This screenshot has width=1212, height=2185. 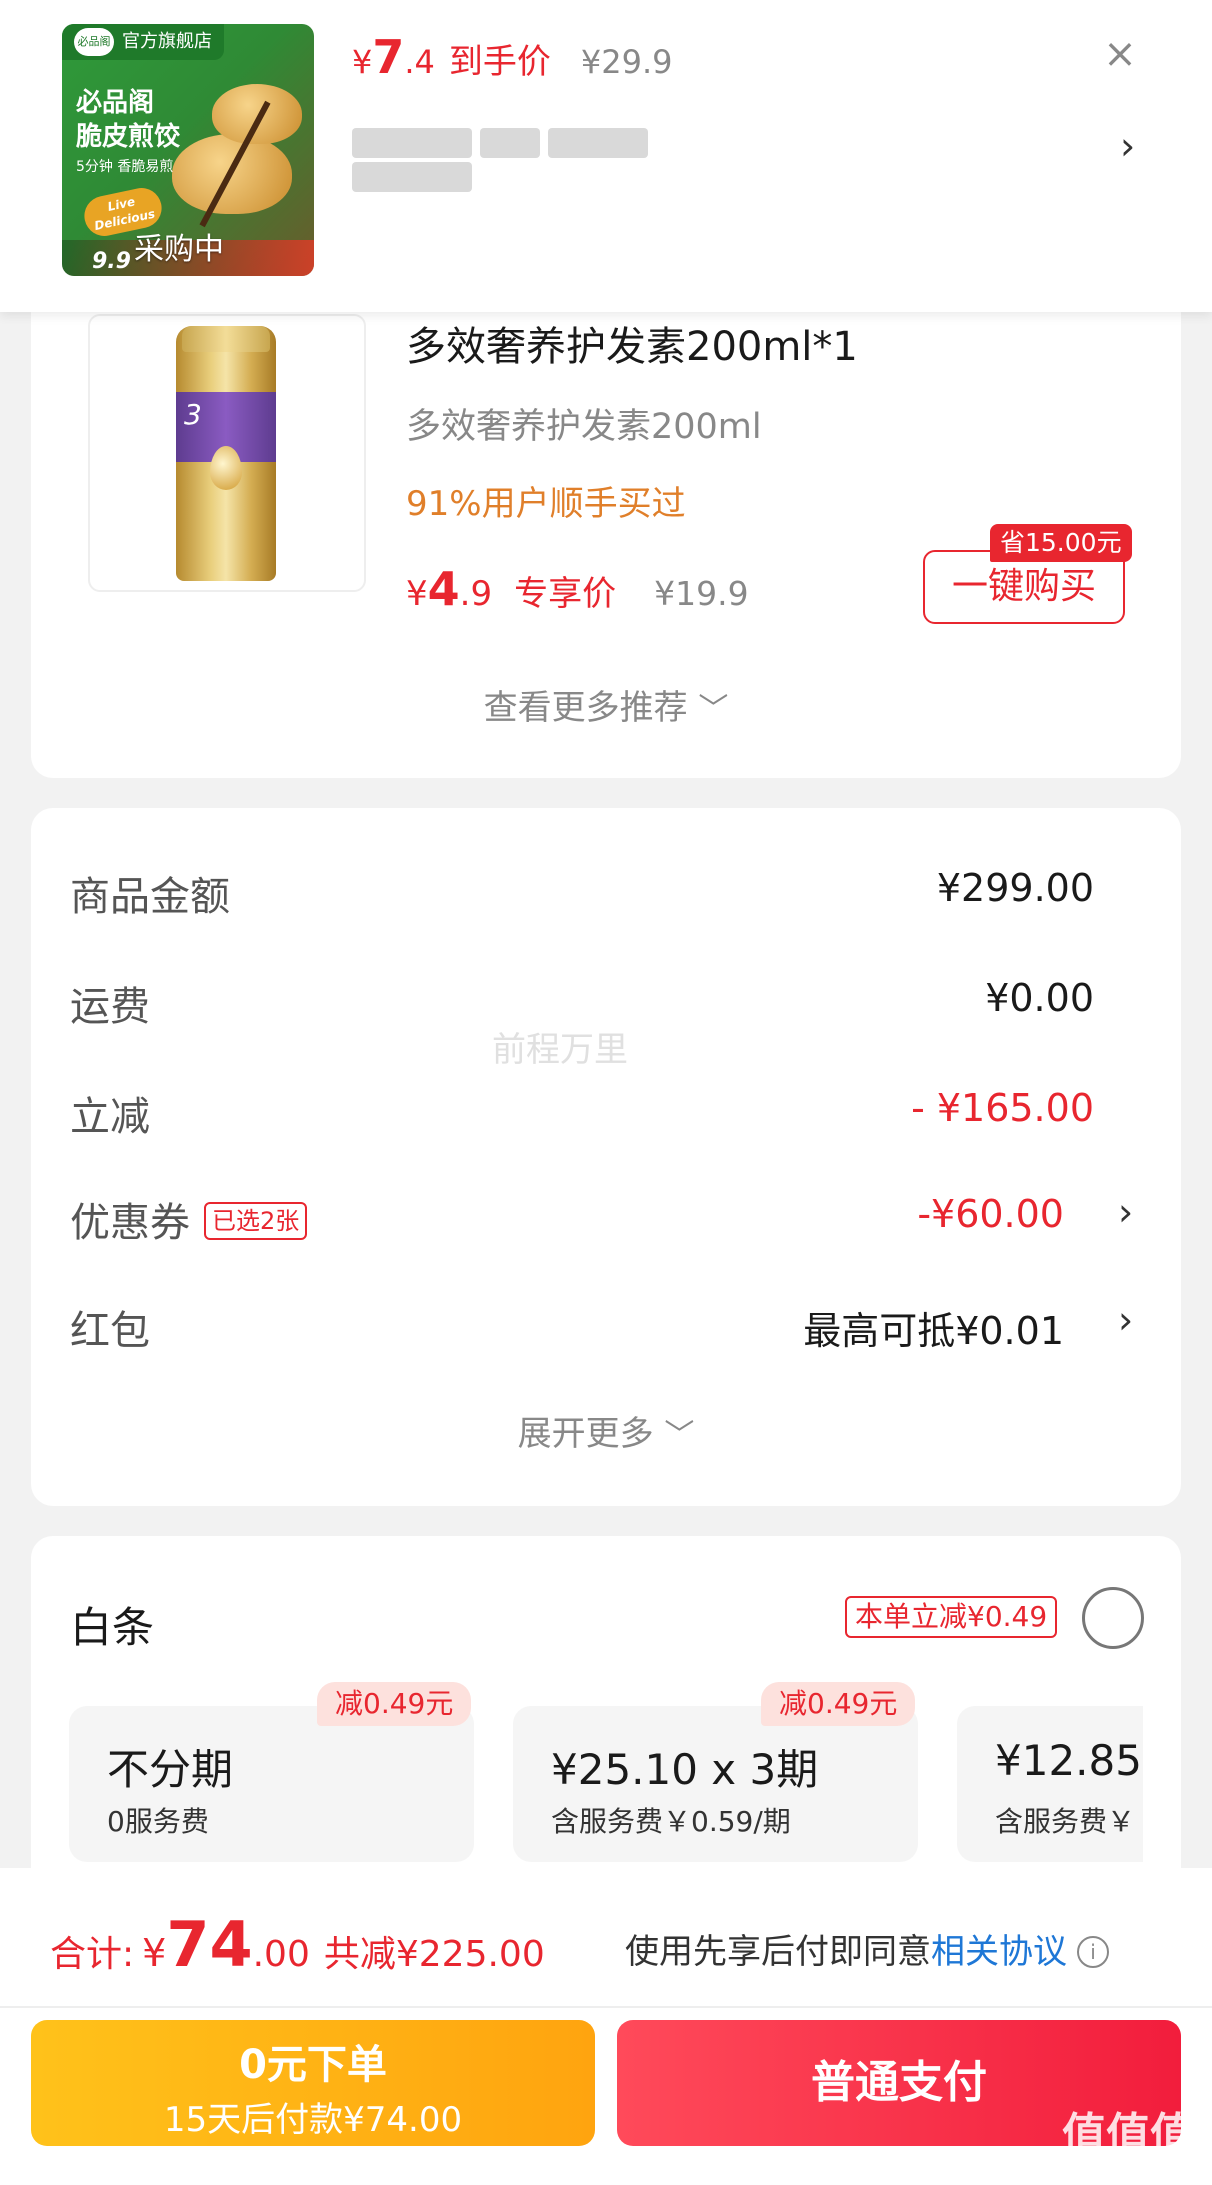 What do you see at coordinates (150, 897) in the screenshot?
I see `row-goods-amount-label: 商品金额` at bounding box center [150, 897].